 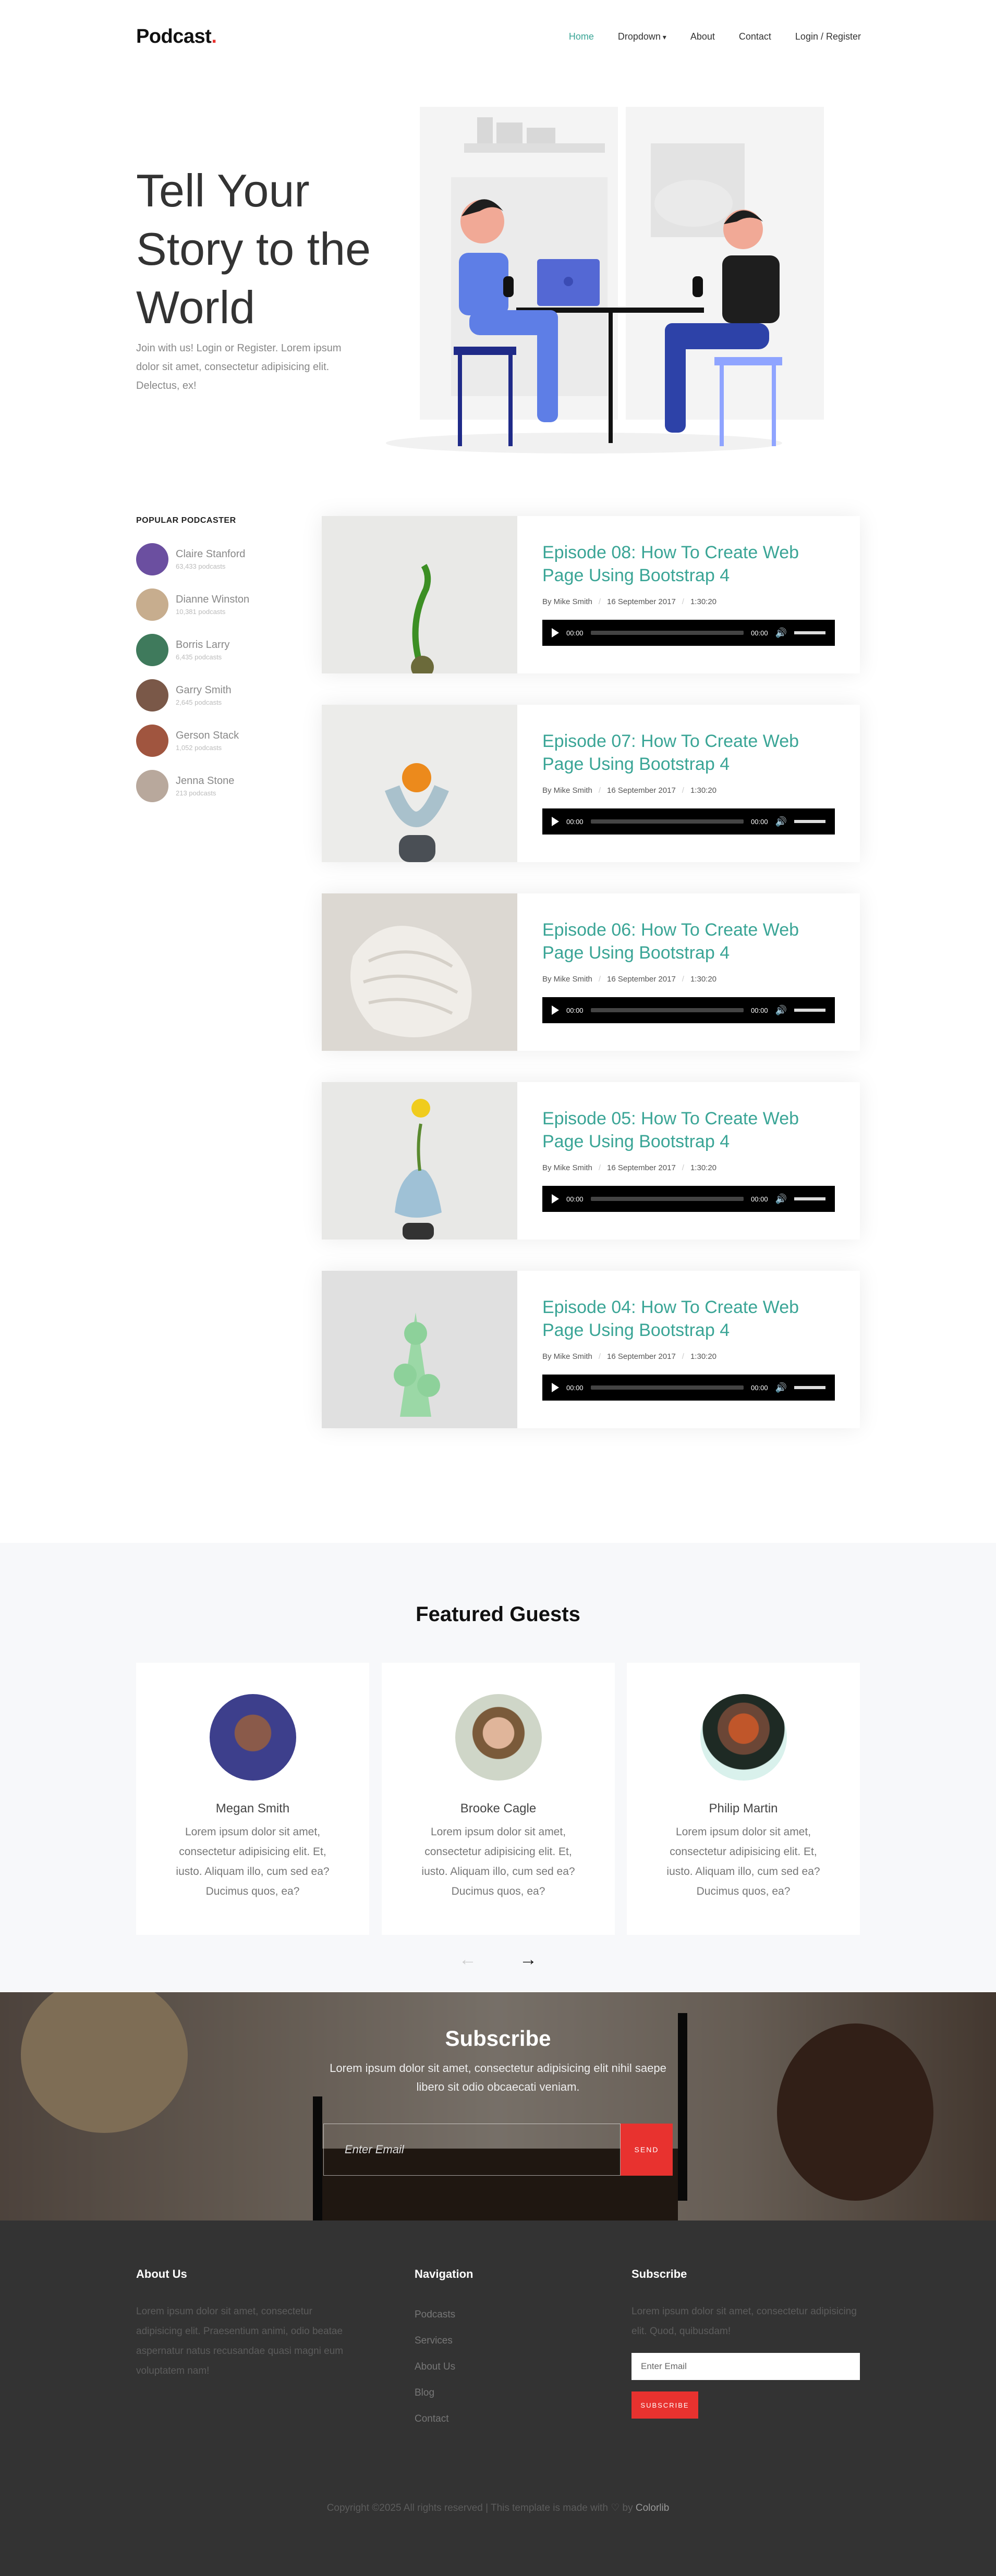 I want to click on footer-about-title: About Us, so click(x=161, y=2273).